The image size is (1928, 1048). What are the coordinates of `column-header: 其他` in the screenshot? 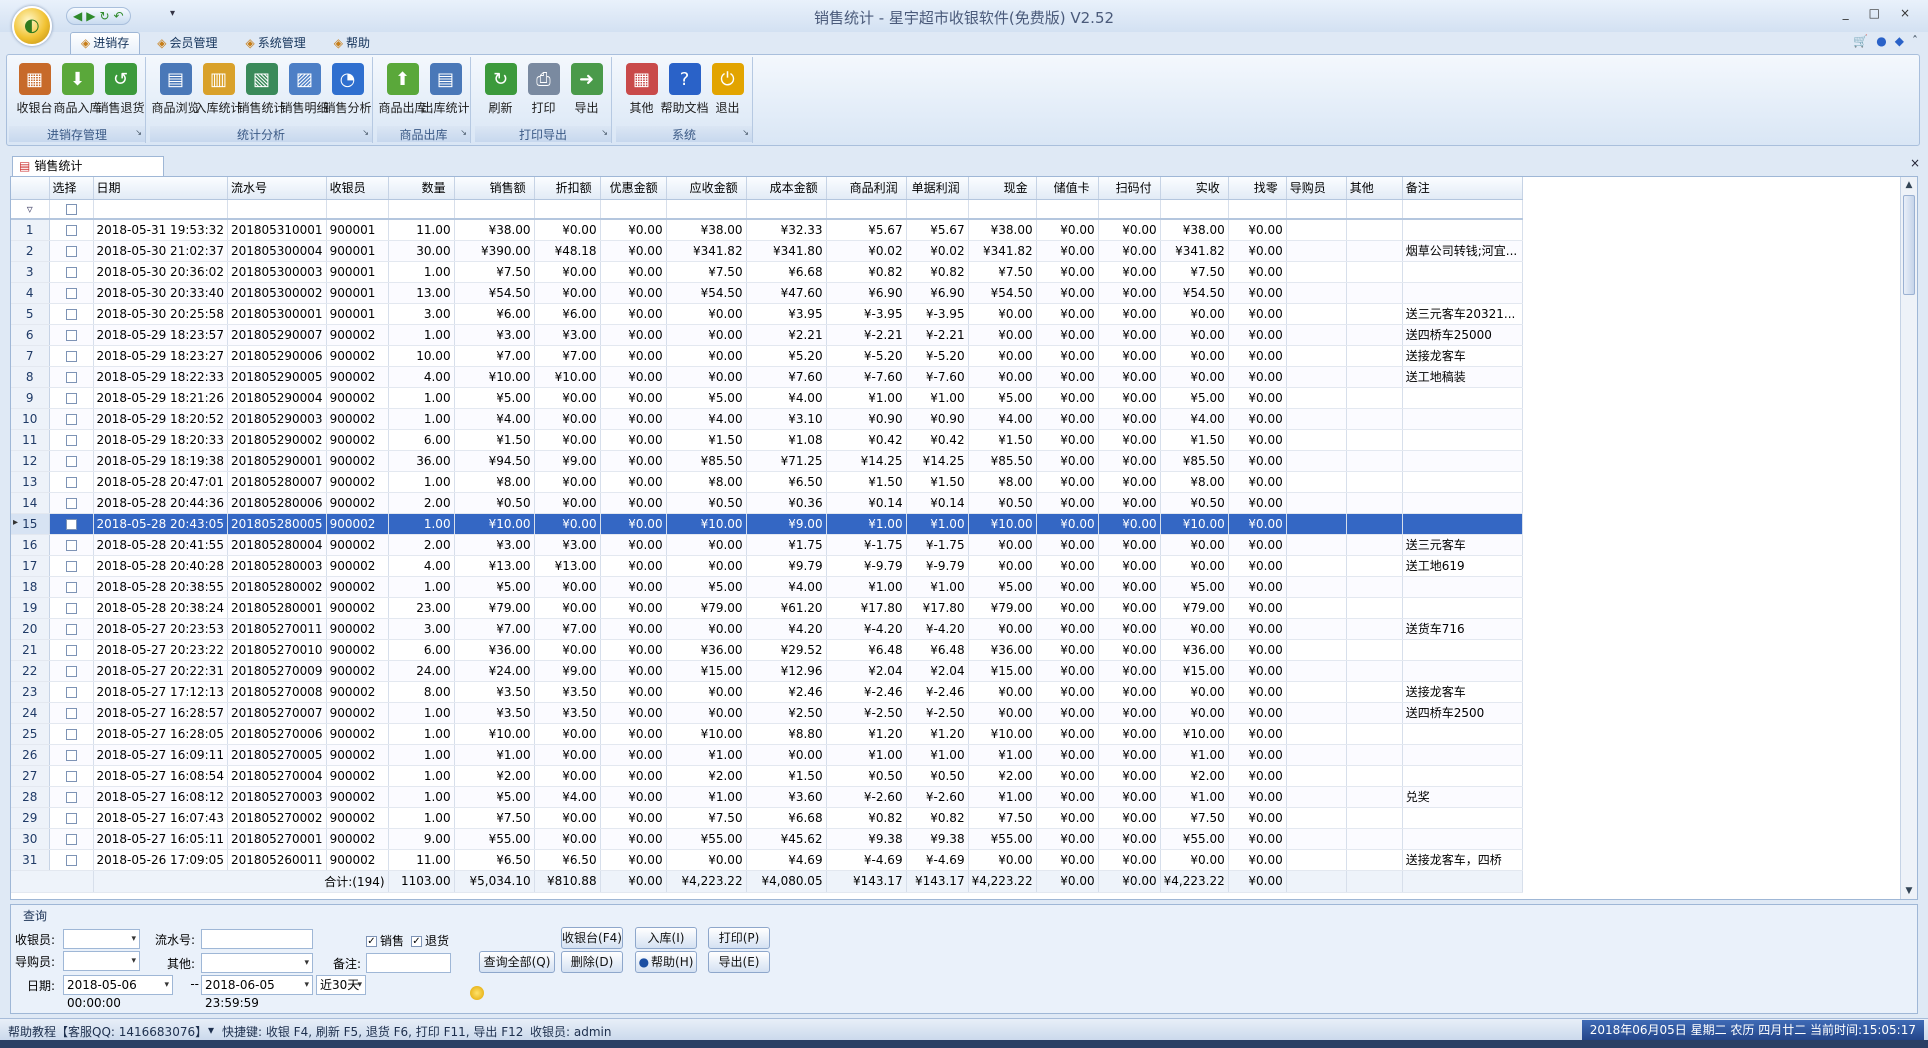 It's located at (1374, 188).